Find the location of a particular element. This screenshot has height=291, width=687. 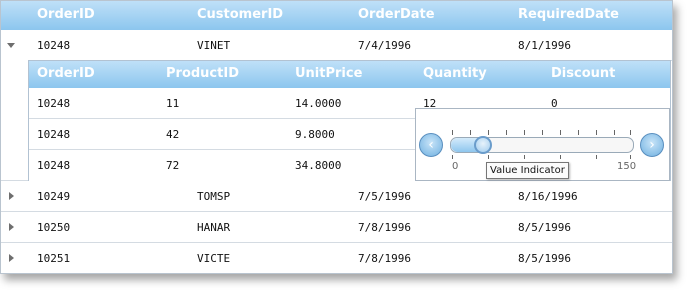

detail-column-header-quantity: Quantity is located at coordinates (455, 73).